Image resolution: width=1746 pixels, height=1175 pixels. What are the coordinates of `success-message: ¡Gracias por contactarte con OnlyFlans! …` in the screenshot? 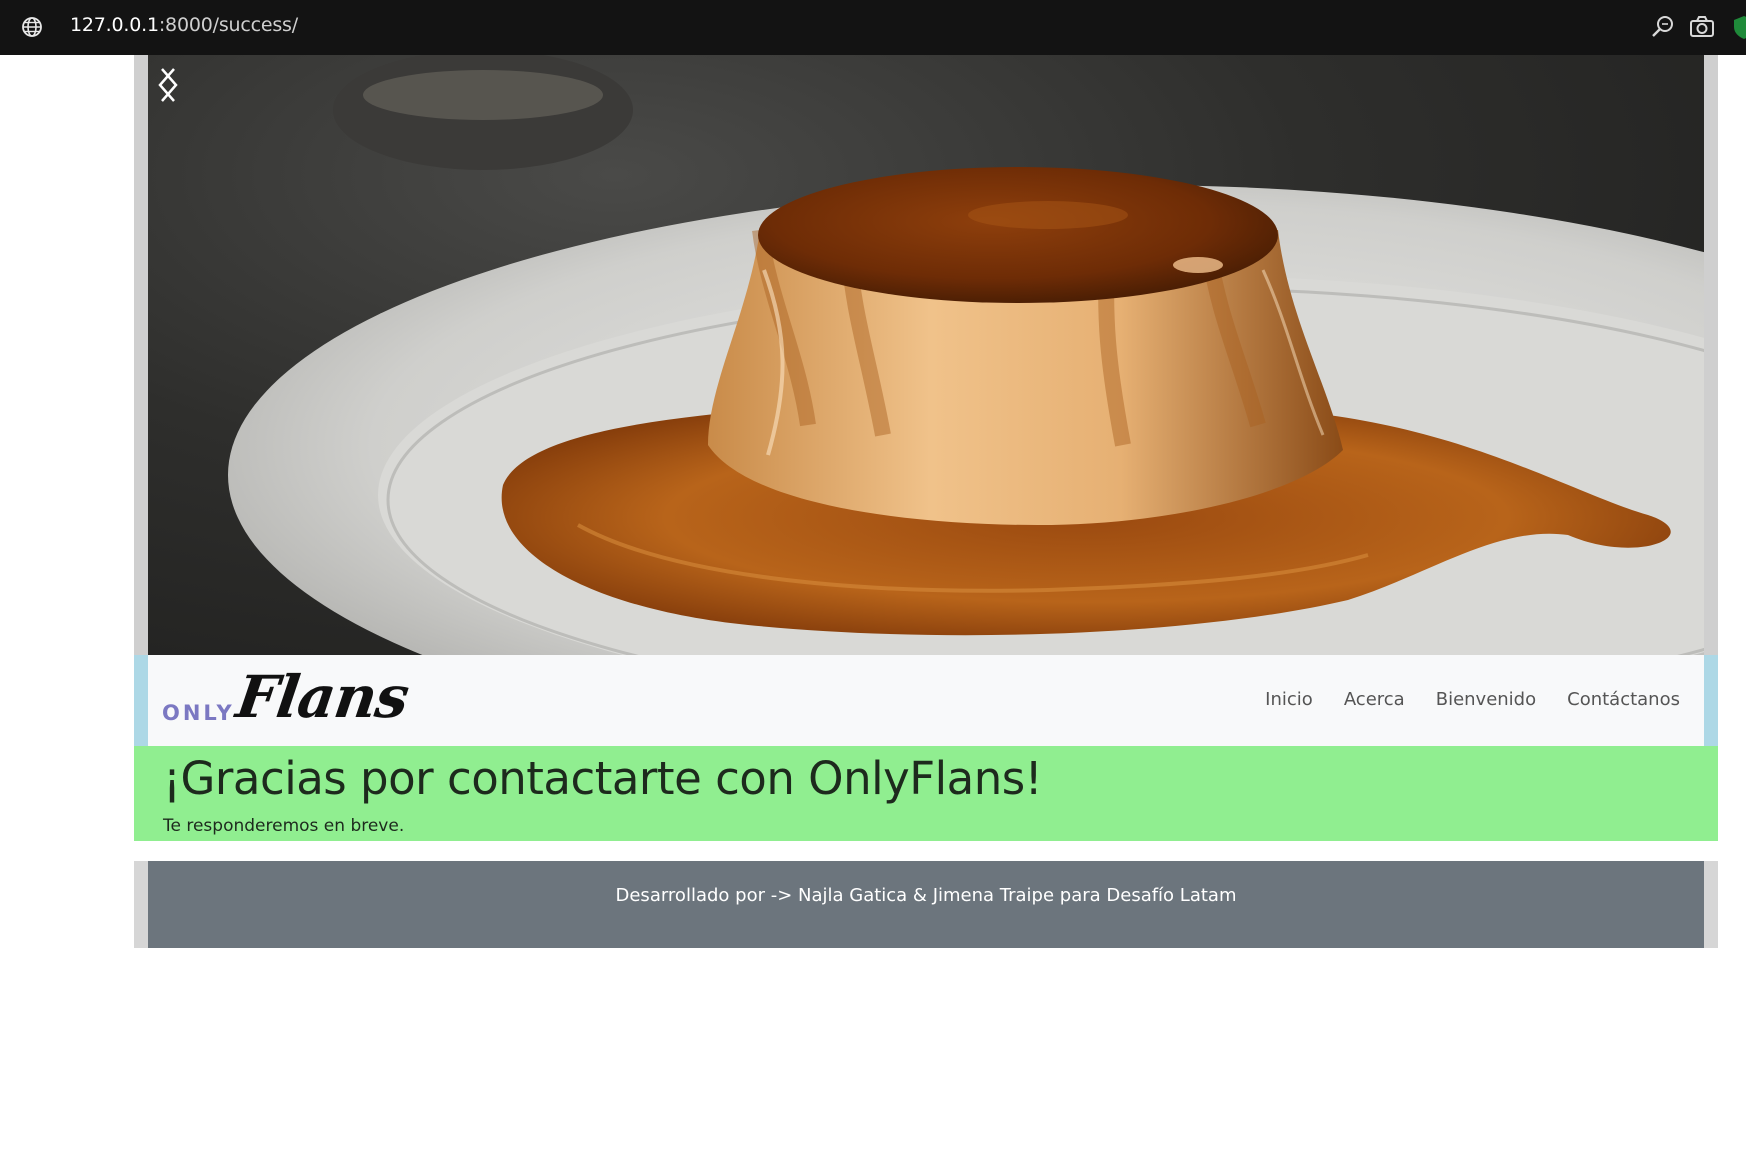 It's located at (926, 793).